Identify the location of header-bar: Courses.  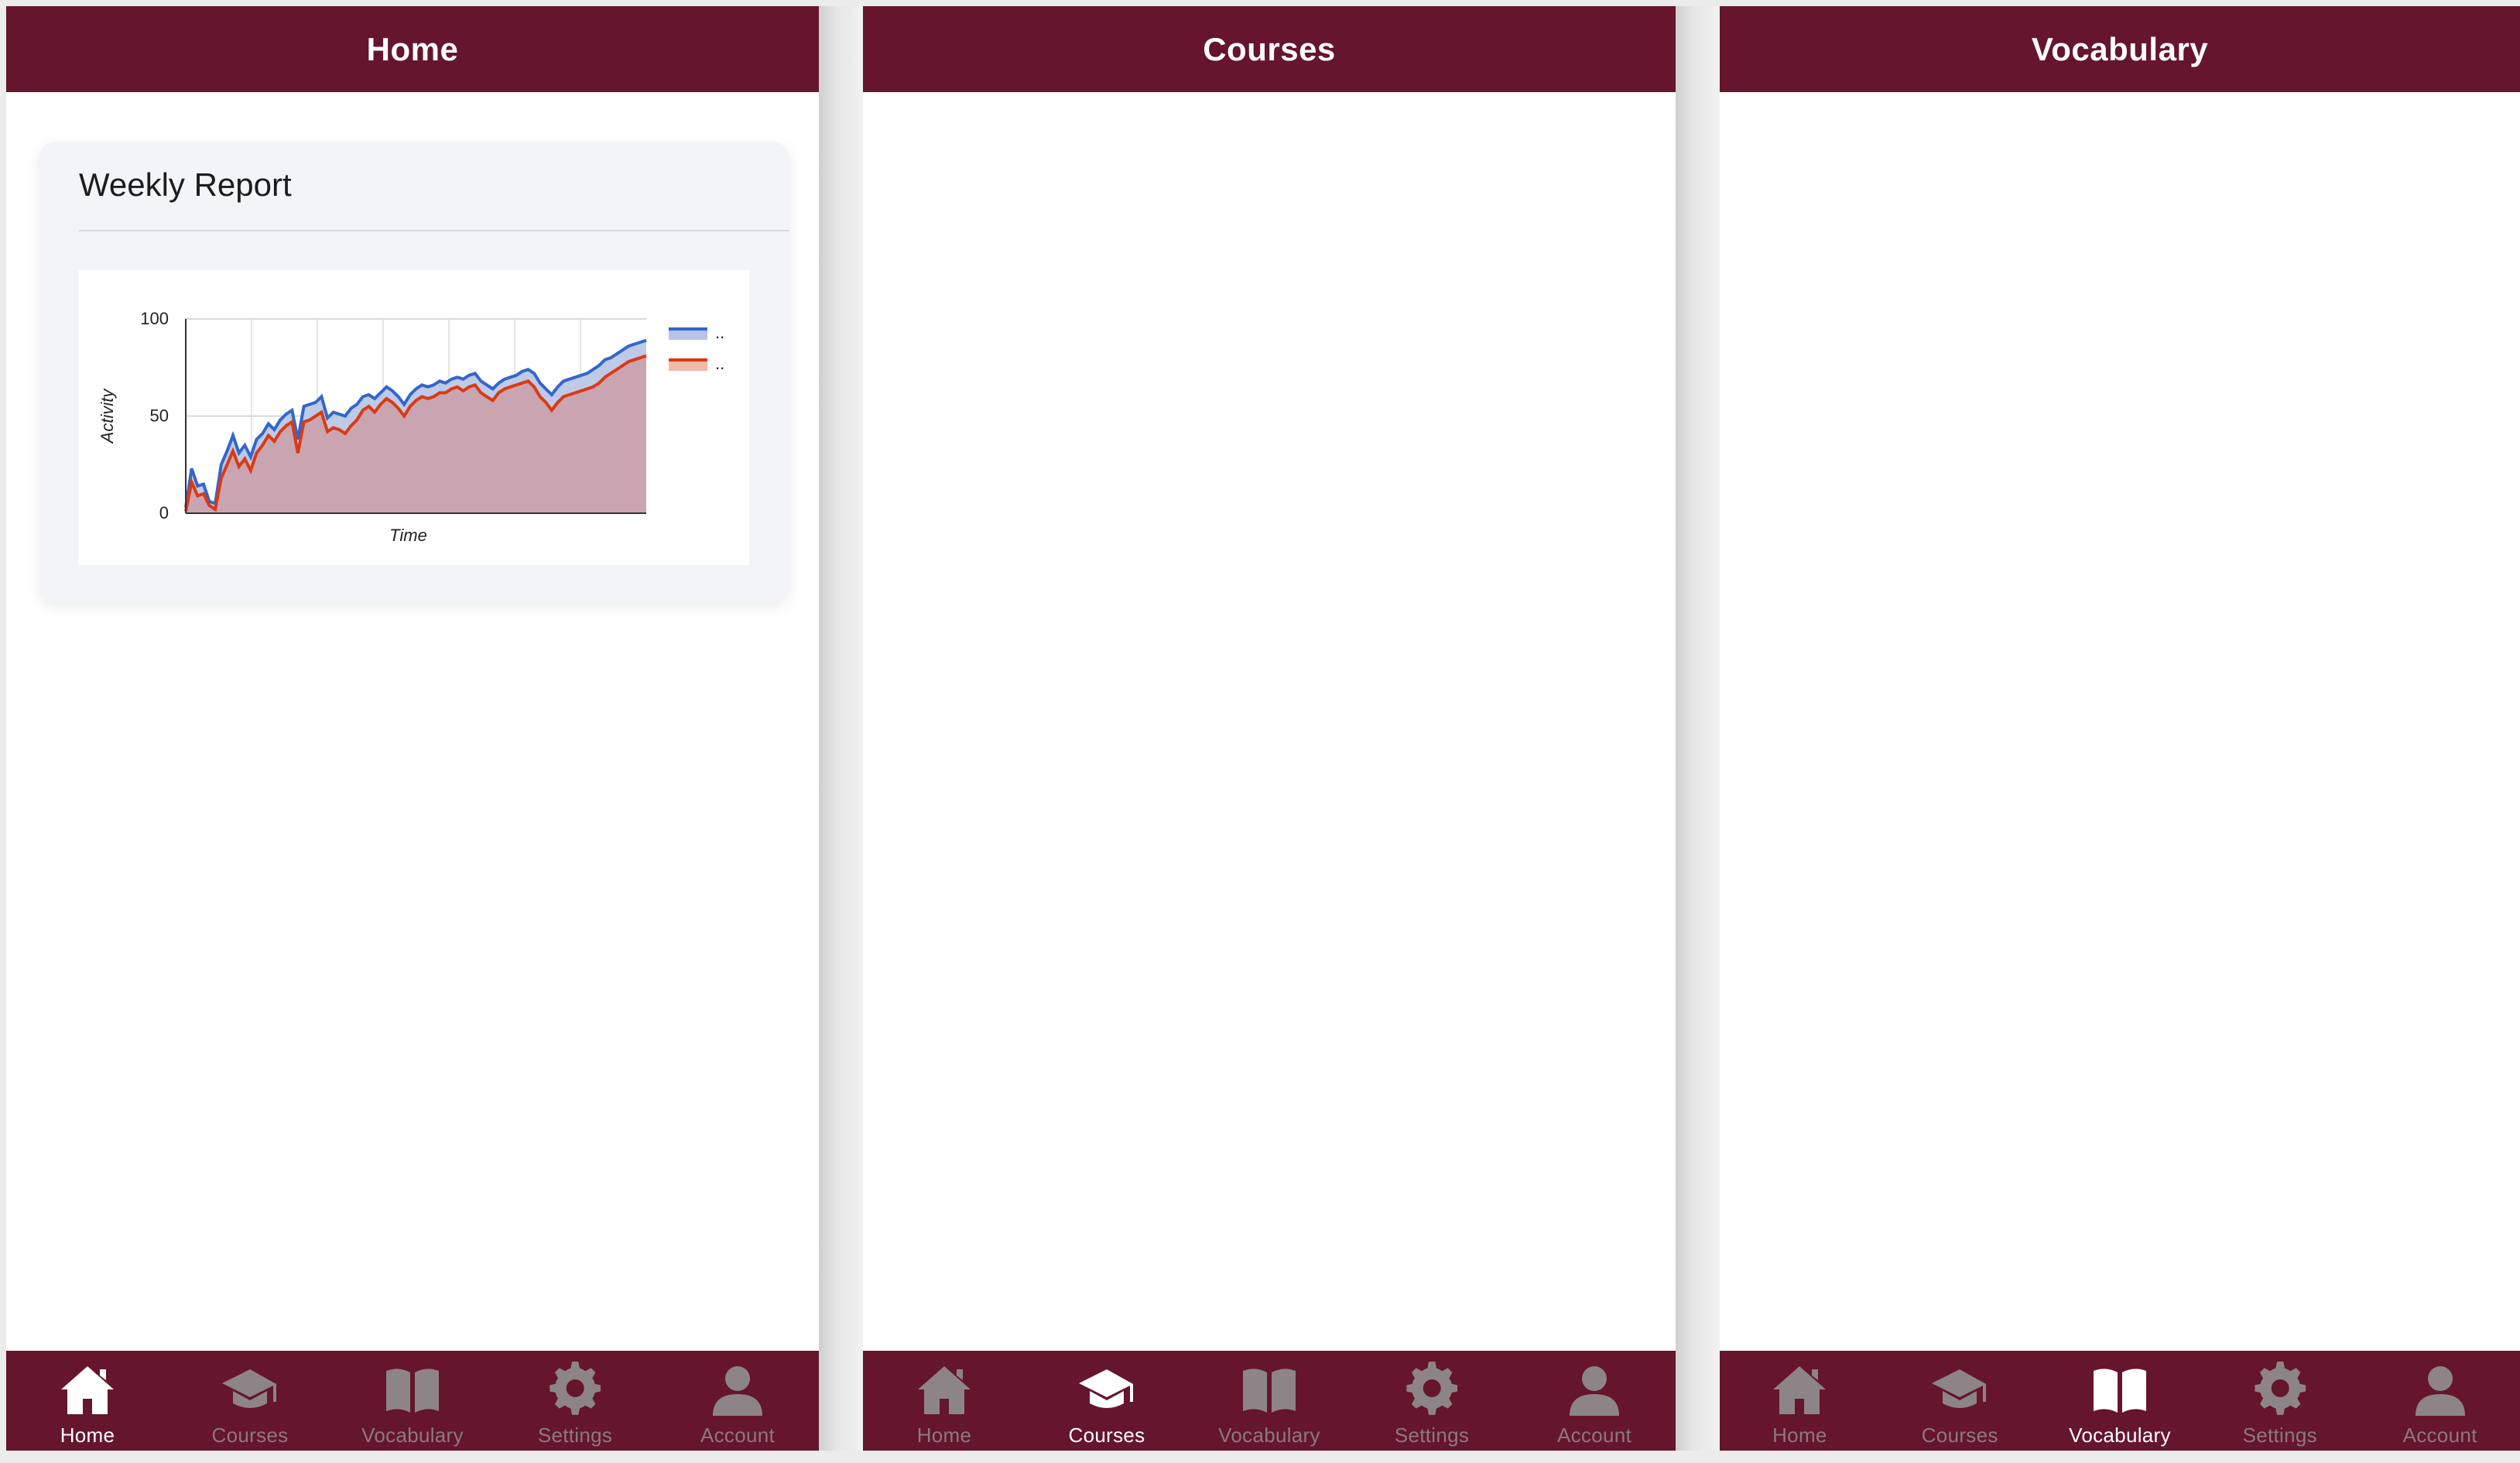
(1269, 49).